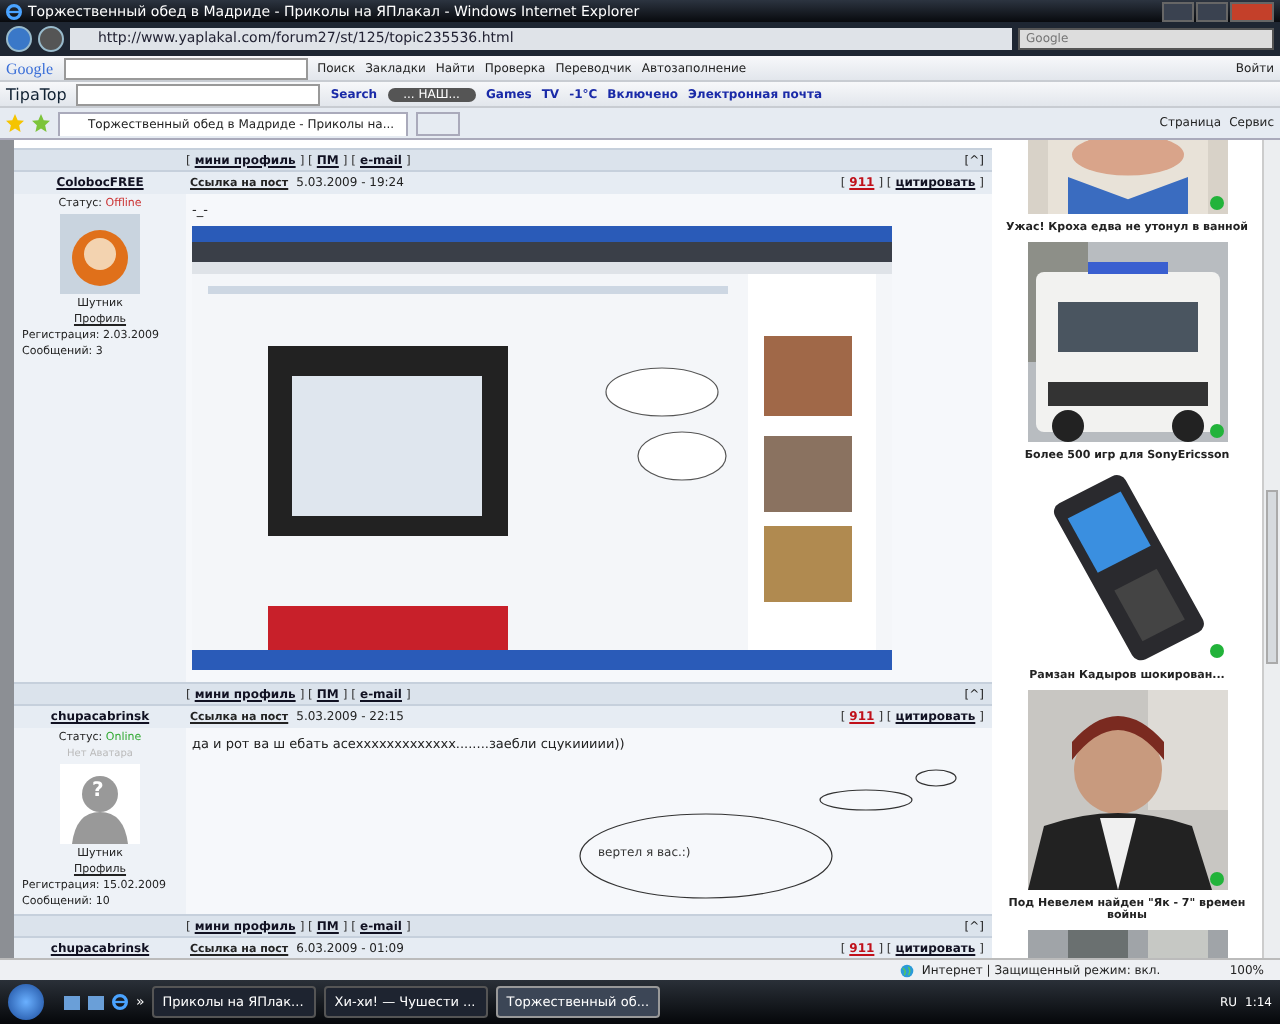  What do you see at coordinates (72, 1002) in the screenshot?
I see `show-desktop-icon` at bounding box center [72, 1002].